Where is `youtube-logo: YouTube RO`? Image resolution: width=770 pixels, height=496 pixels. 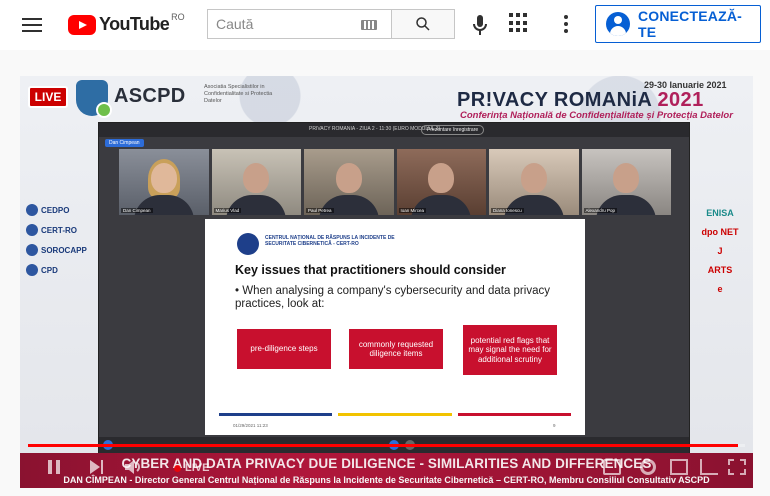
youtube-logo: YouTube RO is located at coordinates (126, 23).